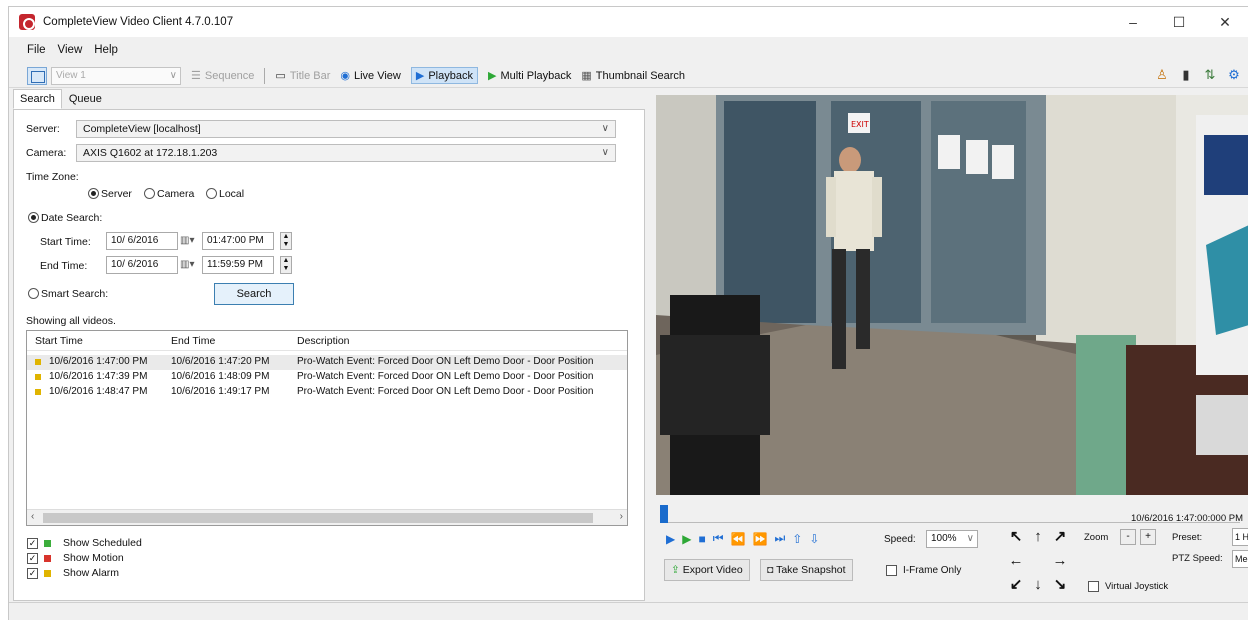 This screenshot has width=1248, height=620. Describe the element at coordinates (718, 538) in the screenshot. I see `skip-start-icon: ⏮` at that location.